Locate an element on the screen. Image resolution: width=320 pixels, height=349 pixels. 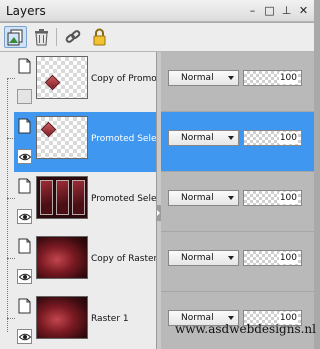
lock-layer-button is located at coordinates (99, 37).